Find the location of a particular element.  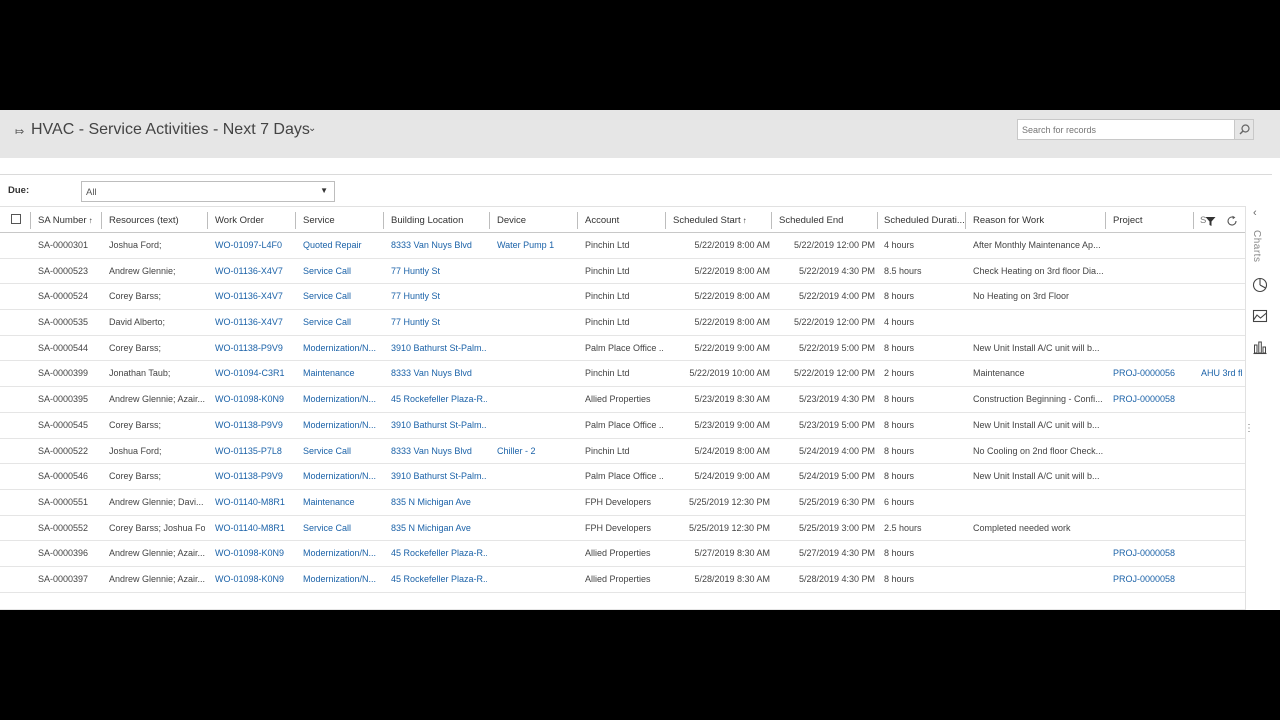

resize-handle-icon: ⋮ is located at coordinates (1249, 428).